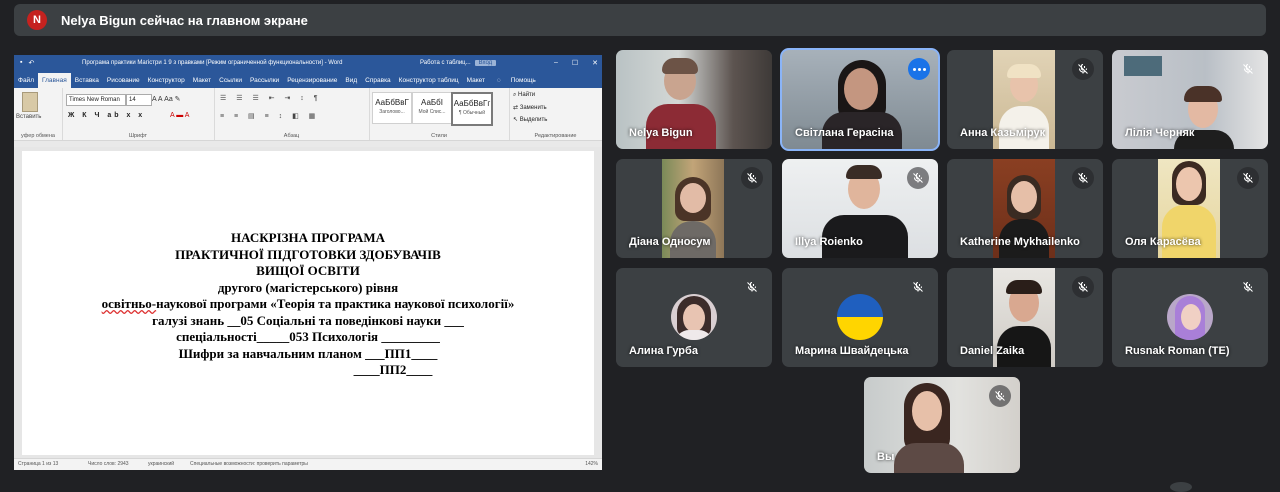  I want to click on avatar, so click(694, 317).